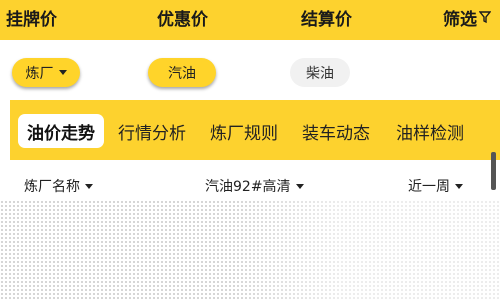  I want to click on tab-refinery-rules-label: 炼厂规则, so click(244, 133).